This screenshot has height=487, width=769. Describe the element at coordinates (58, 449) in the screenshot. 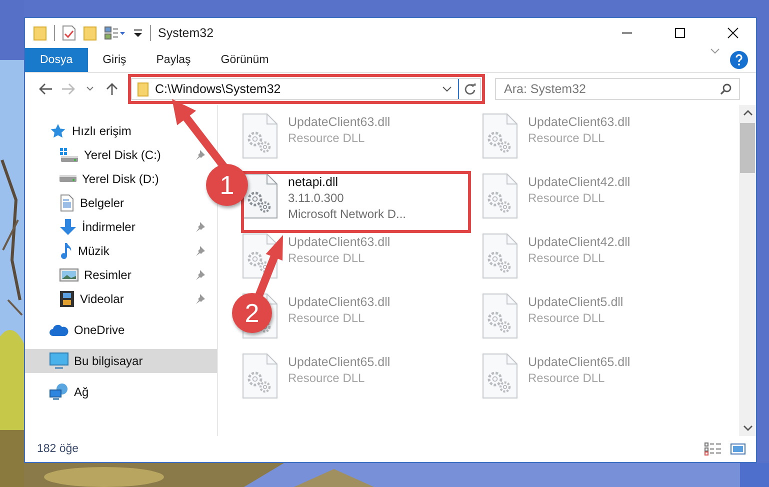

I see `item-count: 182 öğe` at that location.